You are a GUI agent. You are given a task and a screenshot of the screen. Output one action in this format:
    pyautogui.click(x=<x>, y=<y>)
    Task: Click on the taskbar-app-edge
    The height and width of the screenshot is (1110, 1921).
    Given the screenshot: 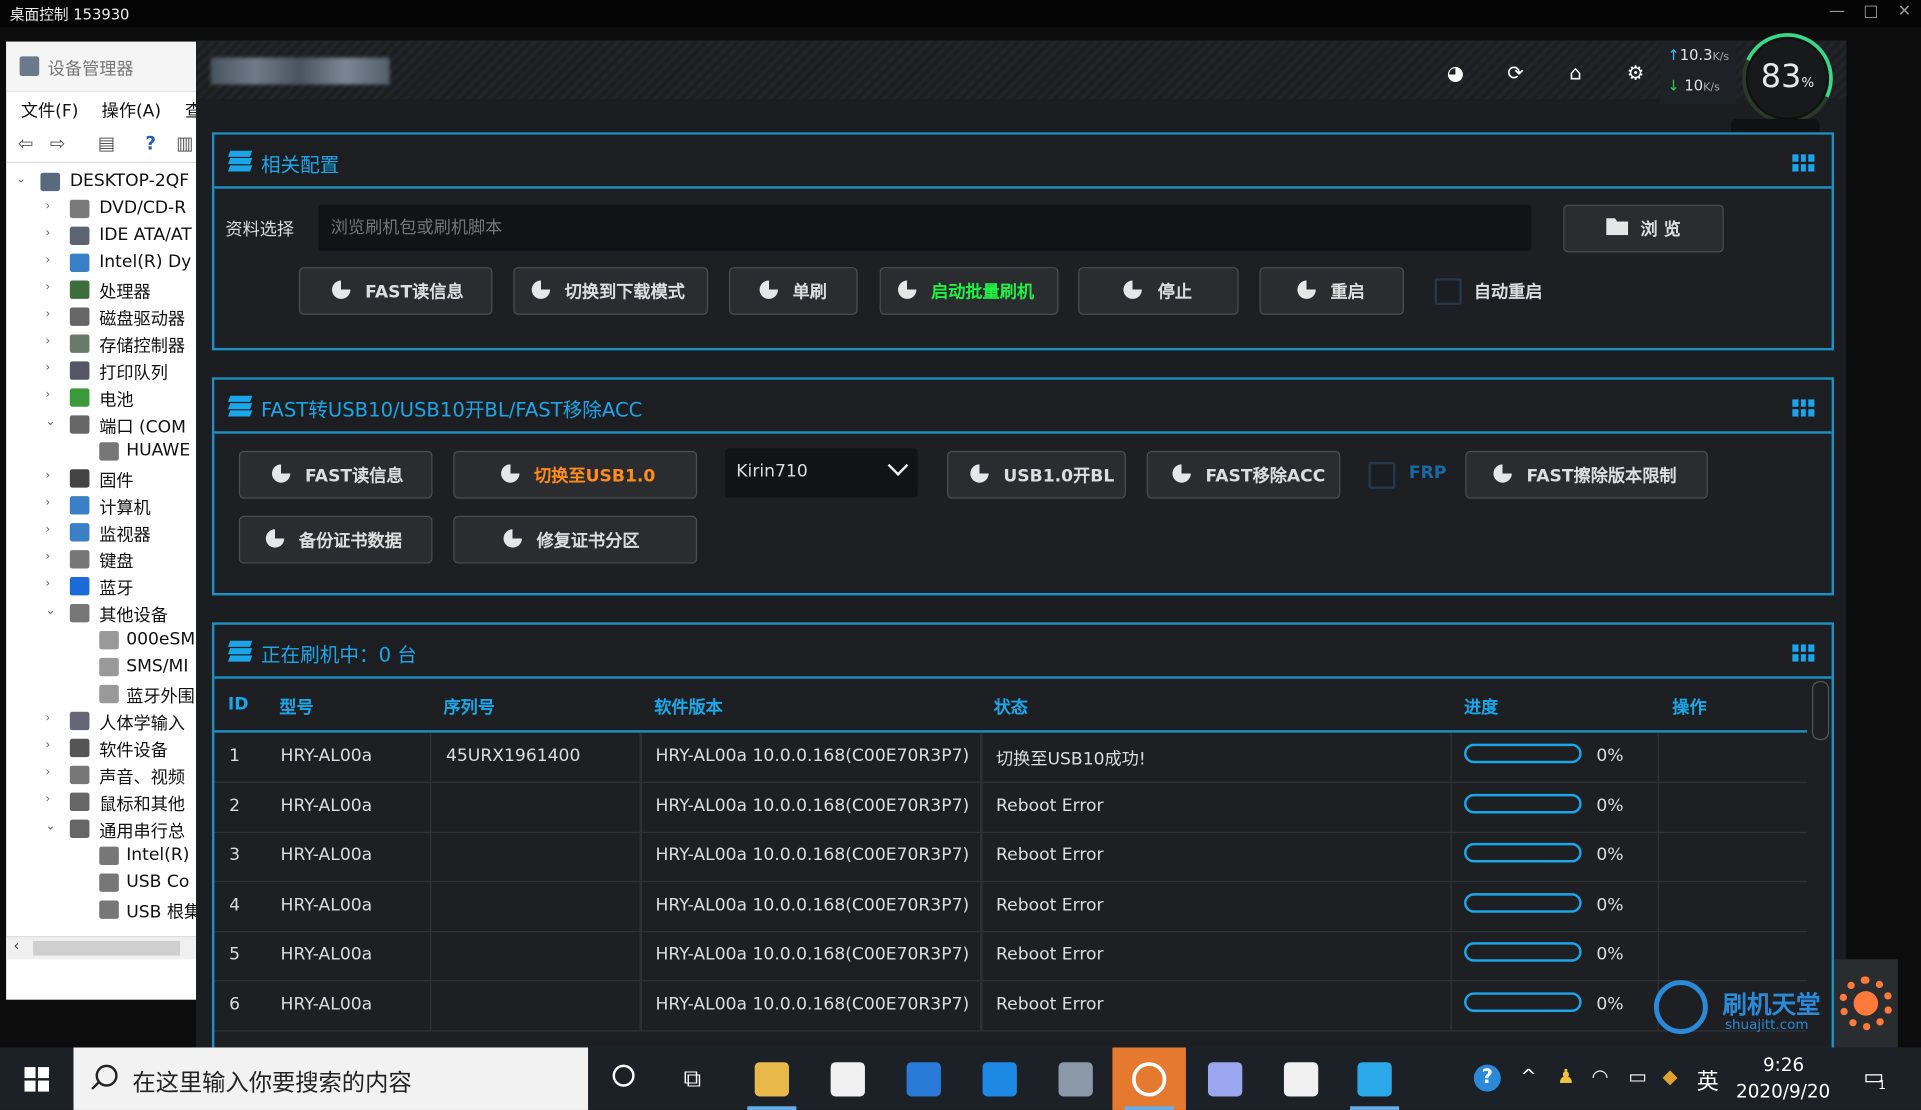 What is the action you would take?
    pyautogui.click(x=1000, y=1078)
    